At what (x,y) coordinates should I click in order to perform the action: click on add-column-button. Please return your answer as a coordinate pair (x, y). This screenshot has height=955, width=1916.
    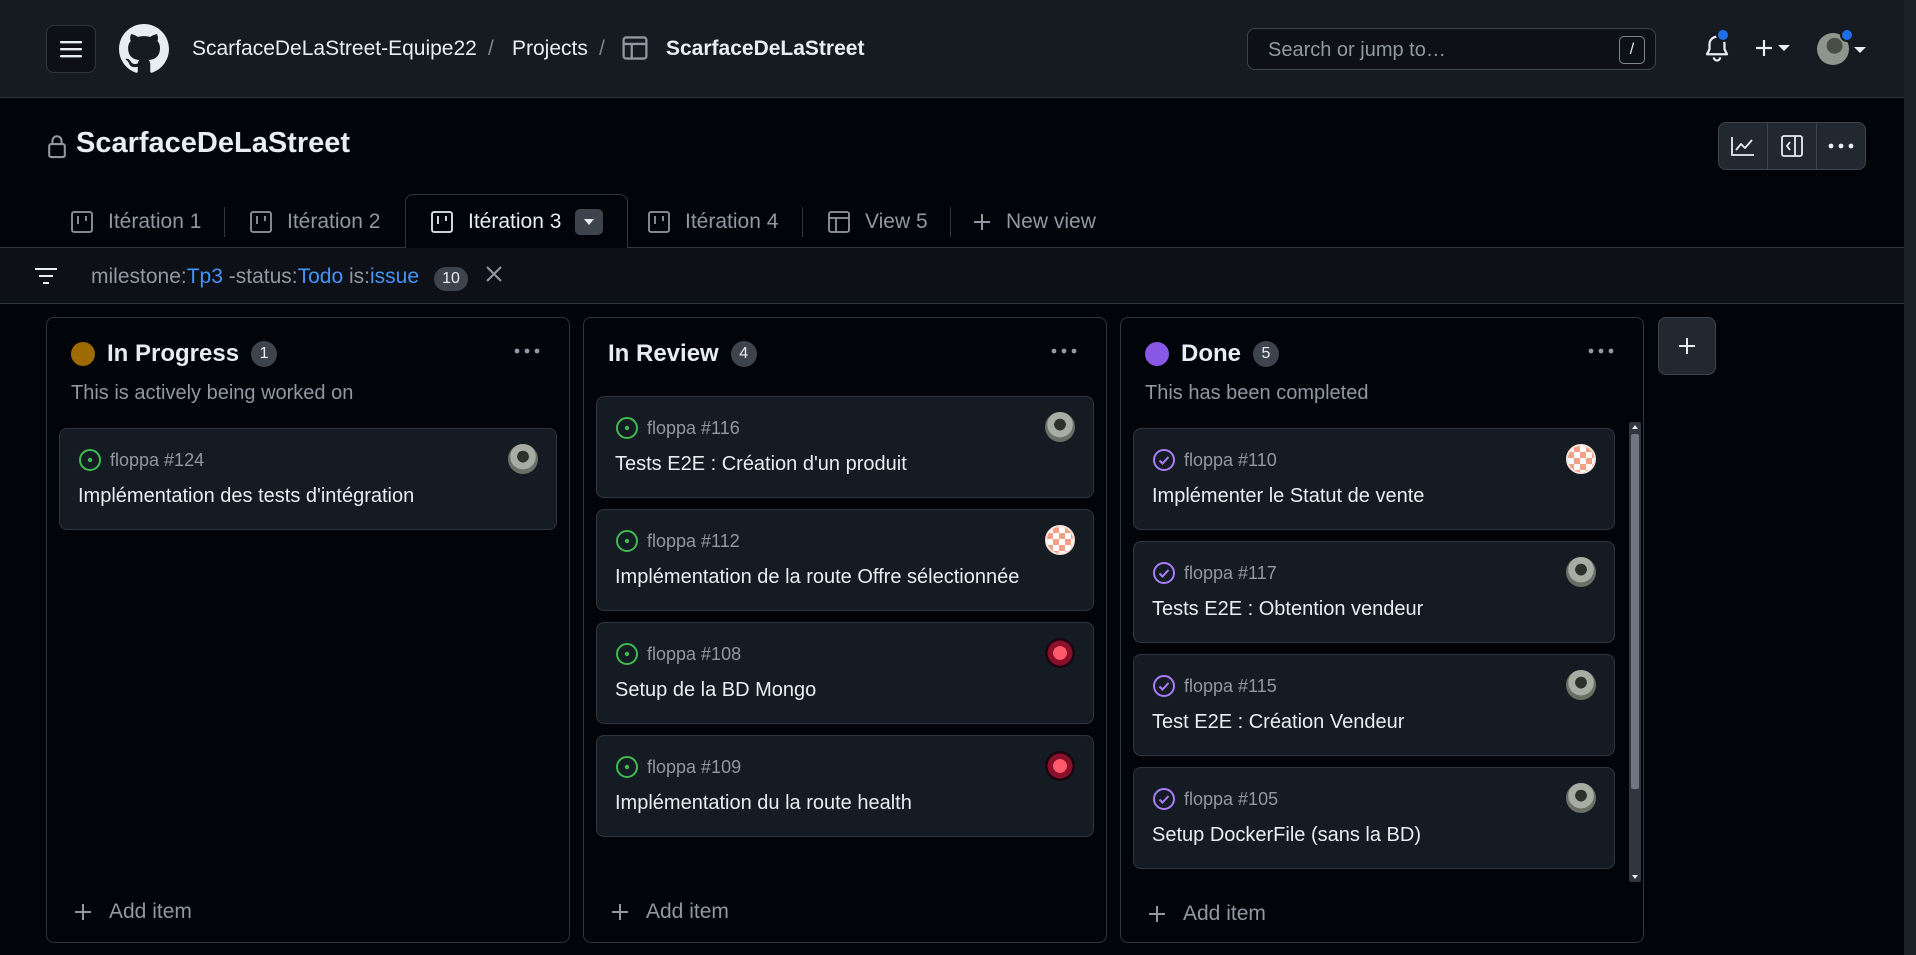
    Looking at the image, I should click on (1687, 346).